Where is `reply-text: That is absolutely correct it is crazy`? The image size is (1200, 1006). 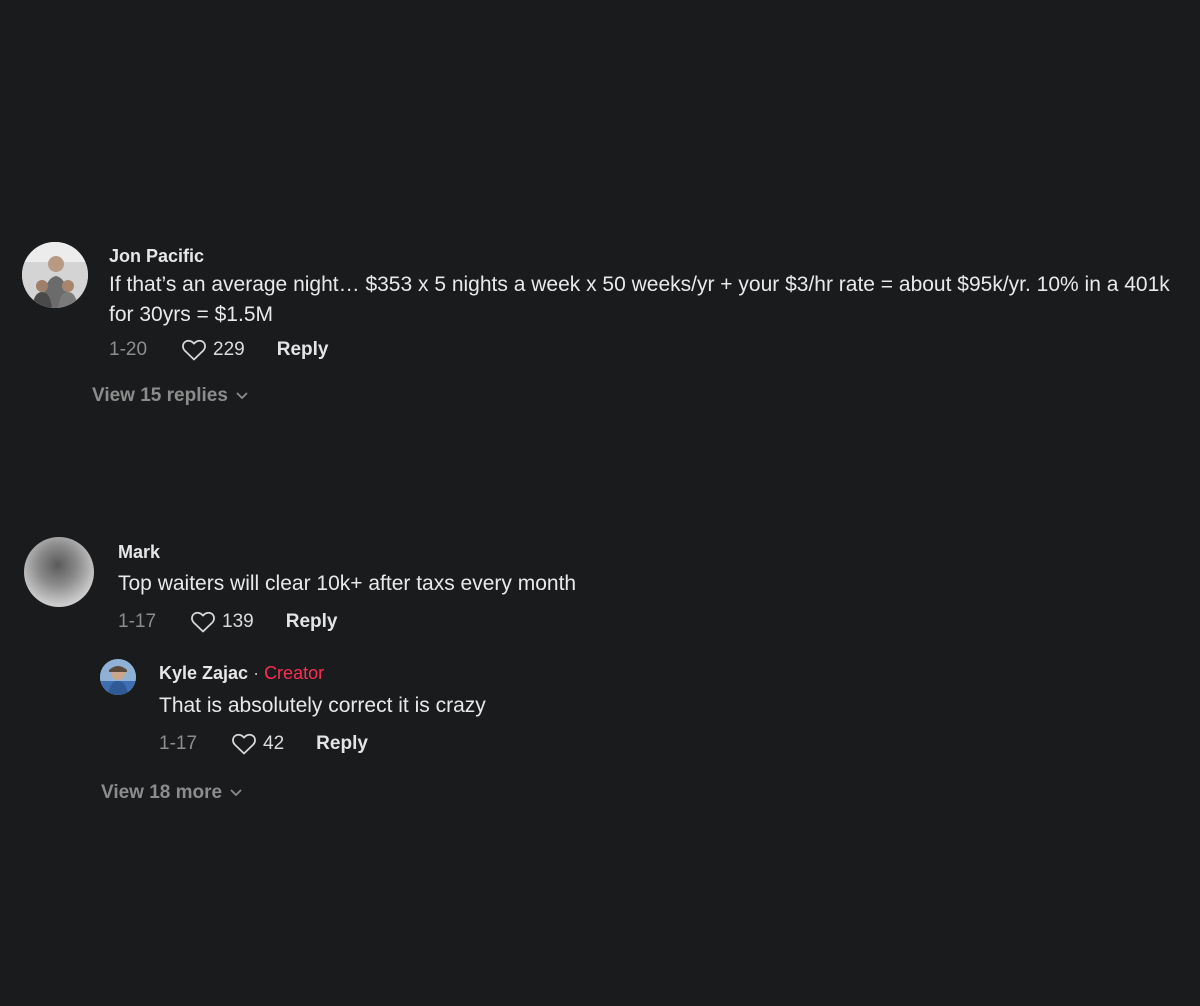
reply-text: That is absolutely correct it is crazy is located at coordinates (322, 705).